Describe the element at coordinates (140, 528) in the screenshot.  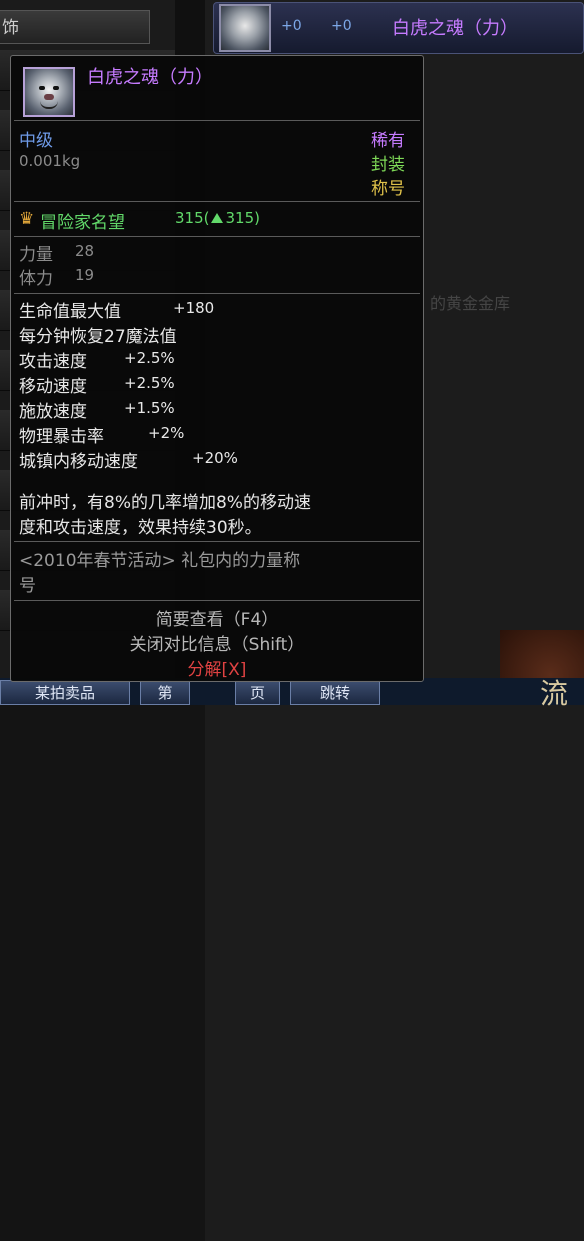
I see `effect-text: 度和攻击速度，效果持续30秒。` at that location.